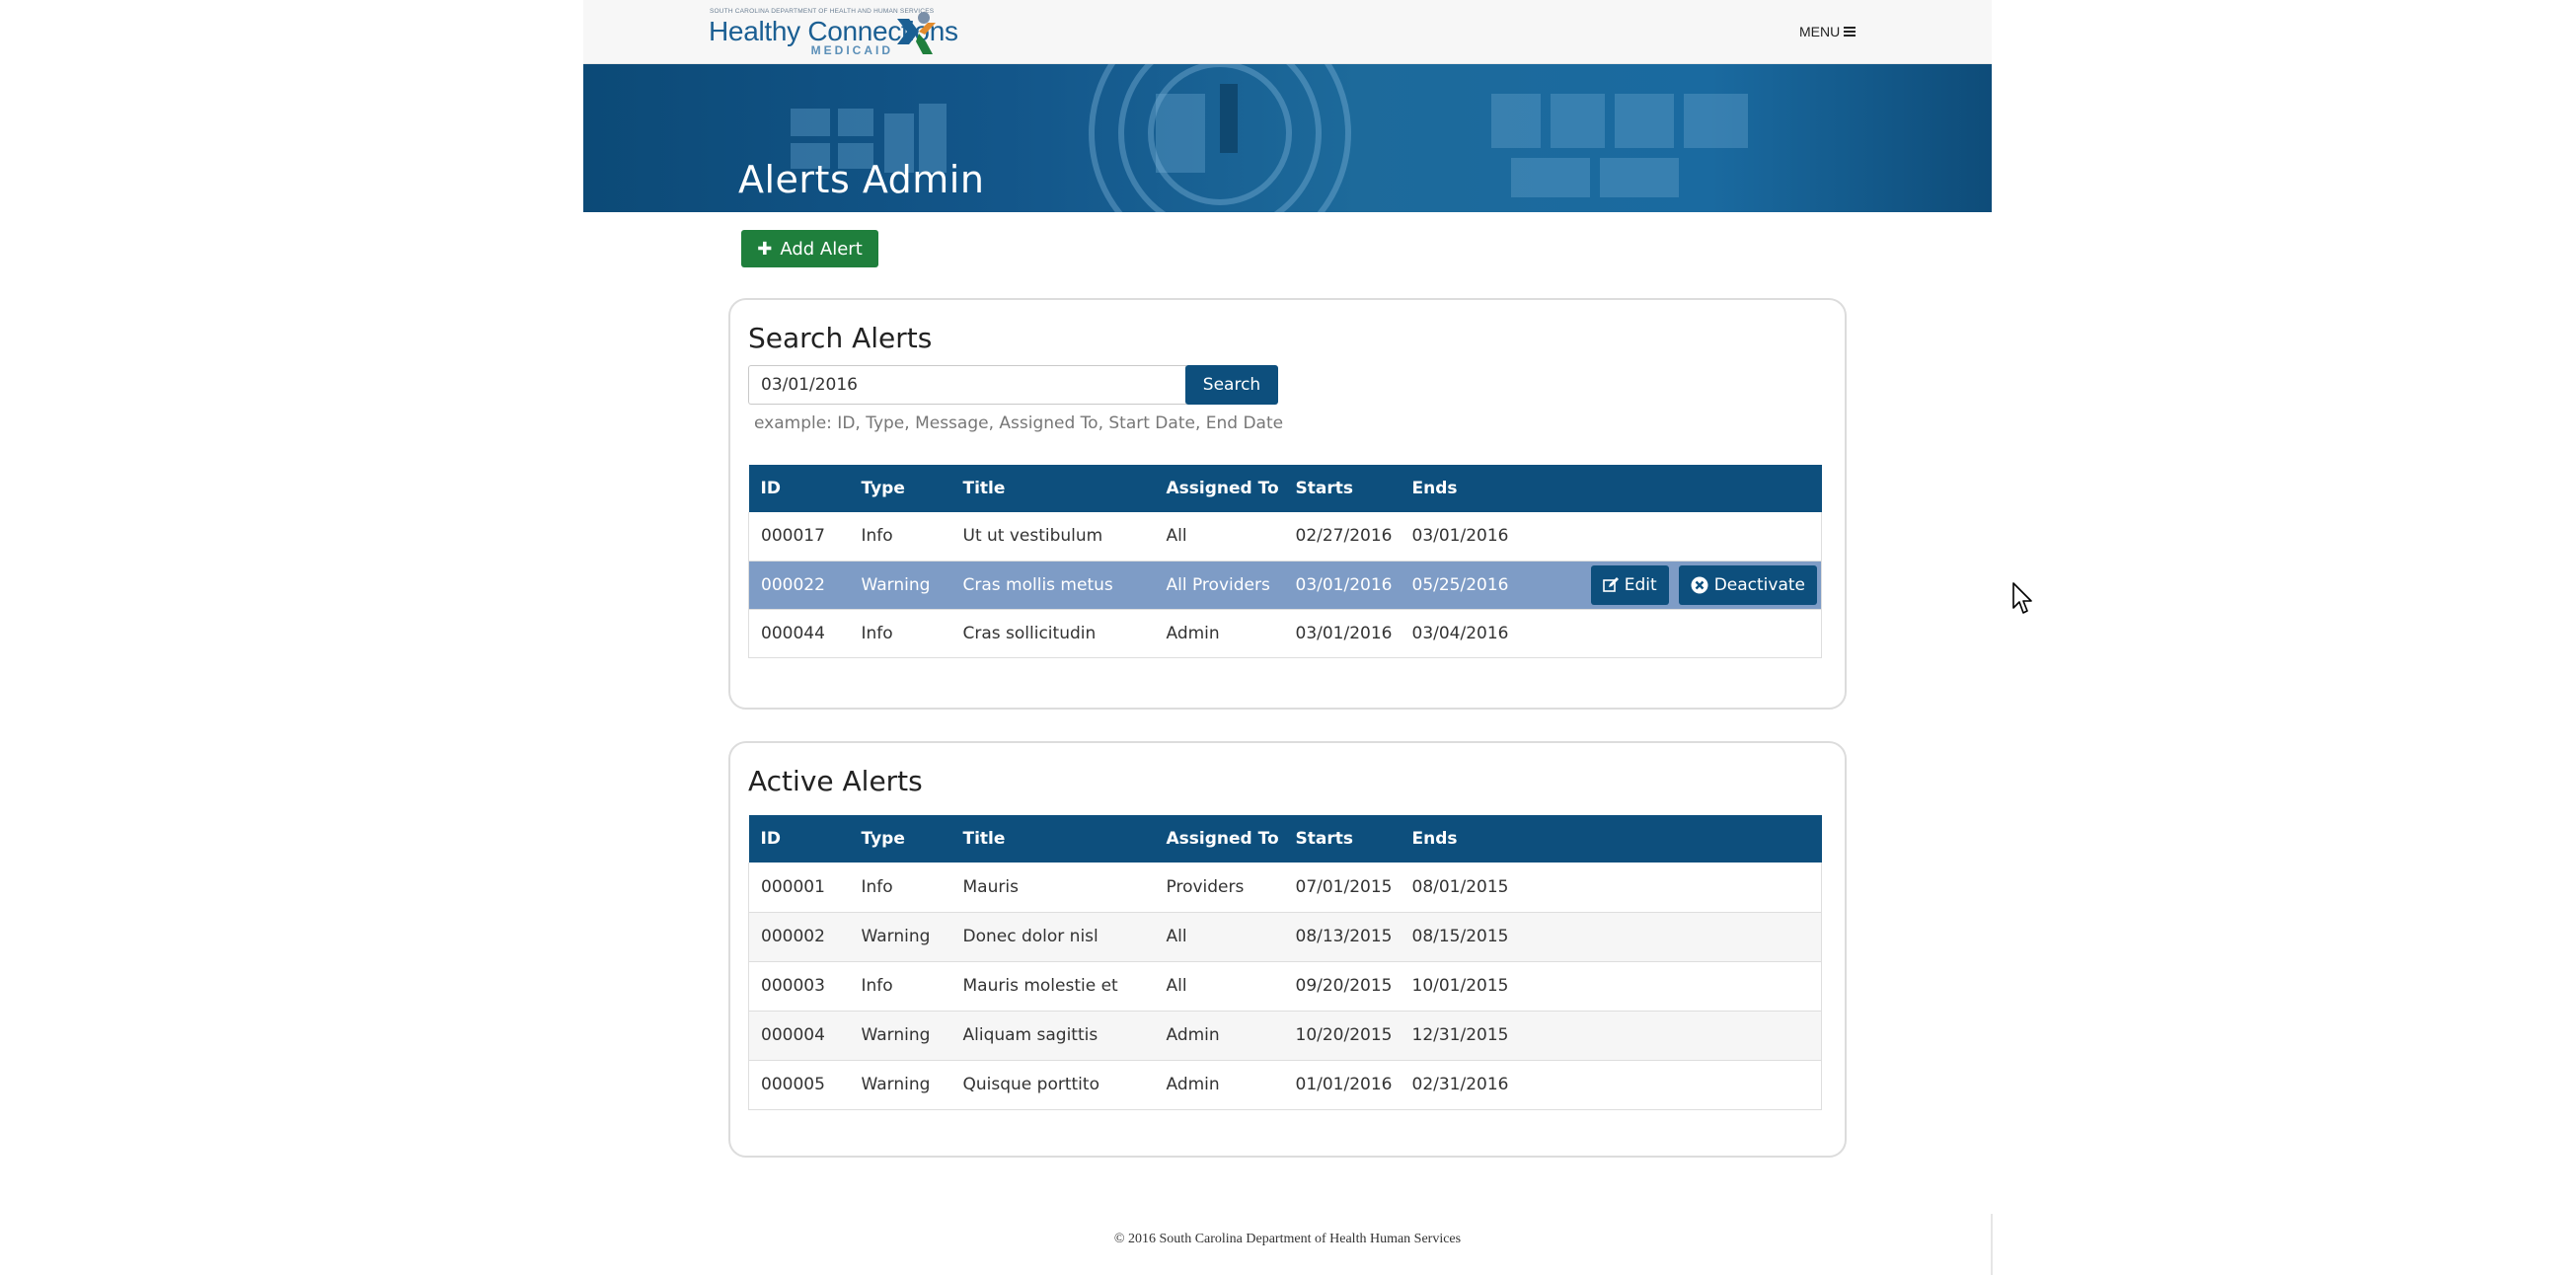  Describe the element at coordinates (1288, 138) in the screenshot. I see `page-banner: Alerts Admin` at that location.